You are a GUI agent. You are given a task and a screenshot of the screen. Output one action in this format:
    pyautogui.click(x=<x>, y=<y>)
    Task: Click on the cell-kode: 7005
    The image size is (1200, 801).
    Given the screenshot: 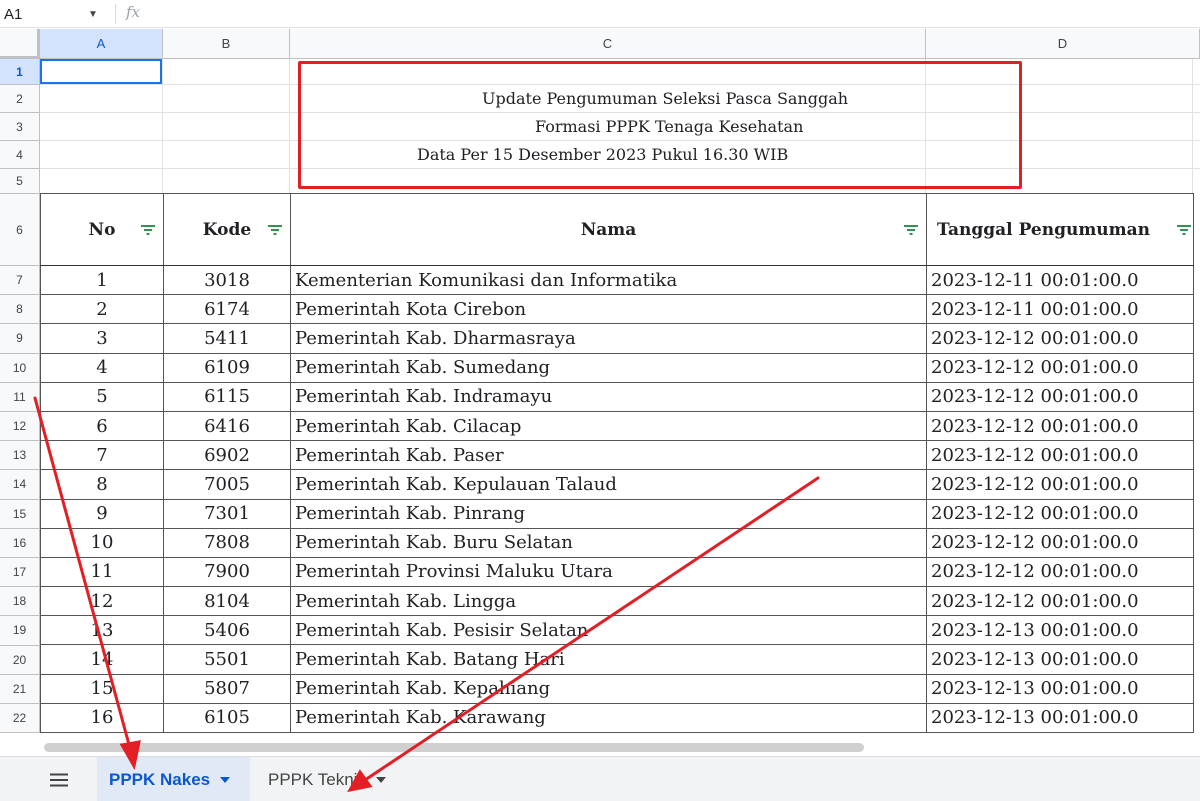 What is the action you would take?
    pyautogui.click(x=227, y=484)
    